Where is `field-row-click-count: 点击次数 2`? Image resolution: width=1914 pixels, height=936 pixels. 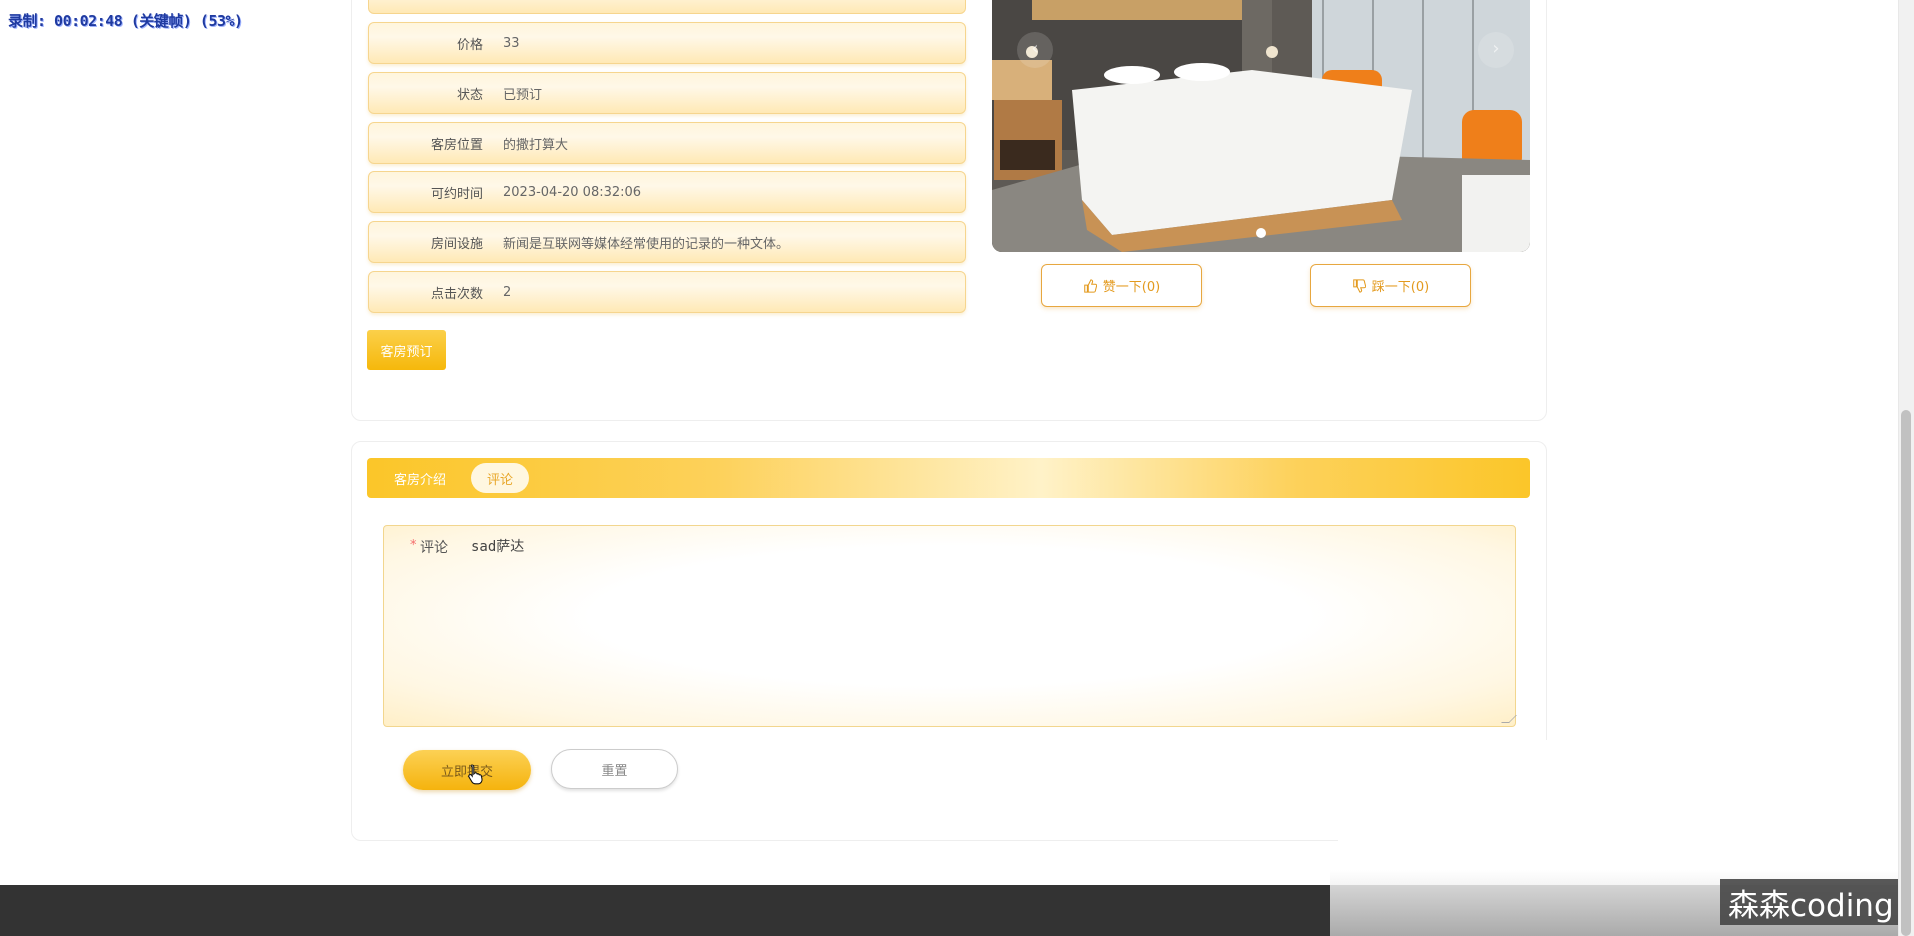
field-row-click-count: 点击次数 2 is located at coordinates (667, 292).